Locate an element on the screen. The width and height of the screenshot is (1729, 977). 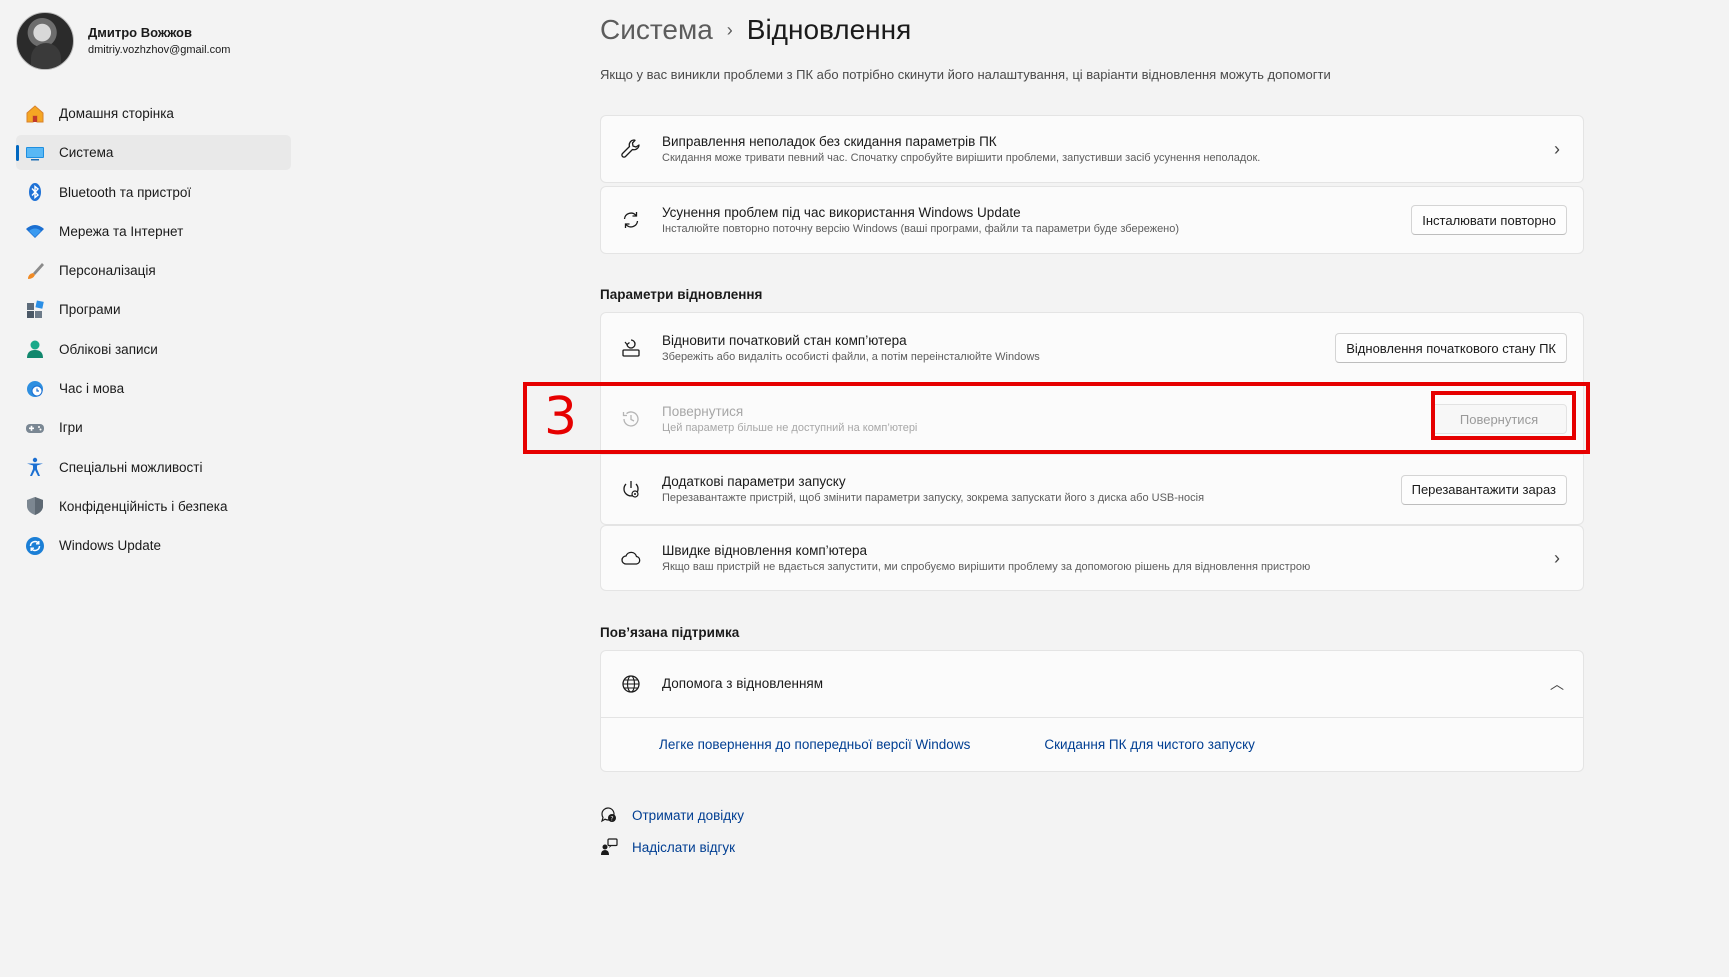
help-chat-icon: ? is located at coordinates (609, 815).